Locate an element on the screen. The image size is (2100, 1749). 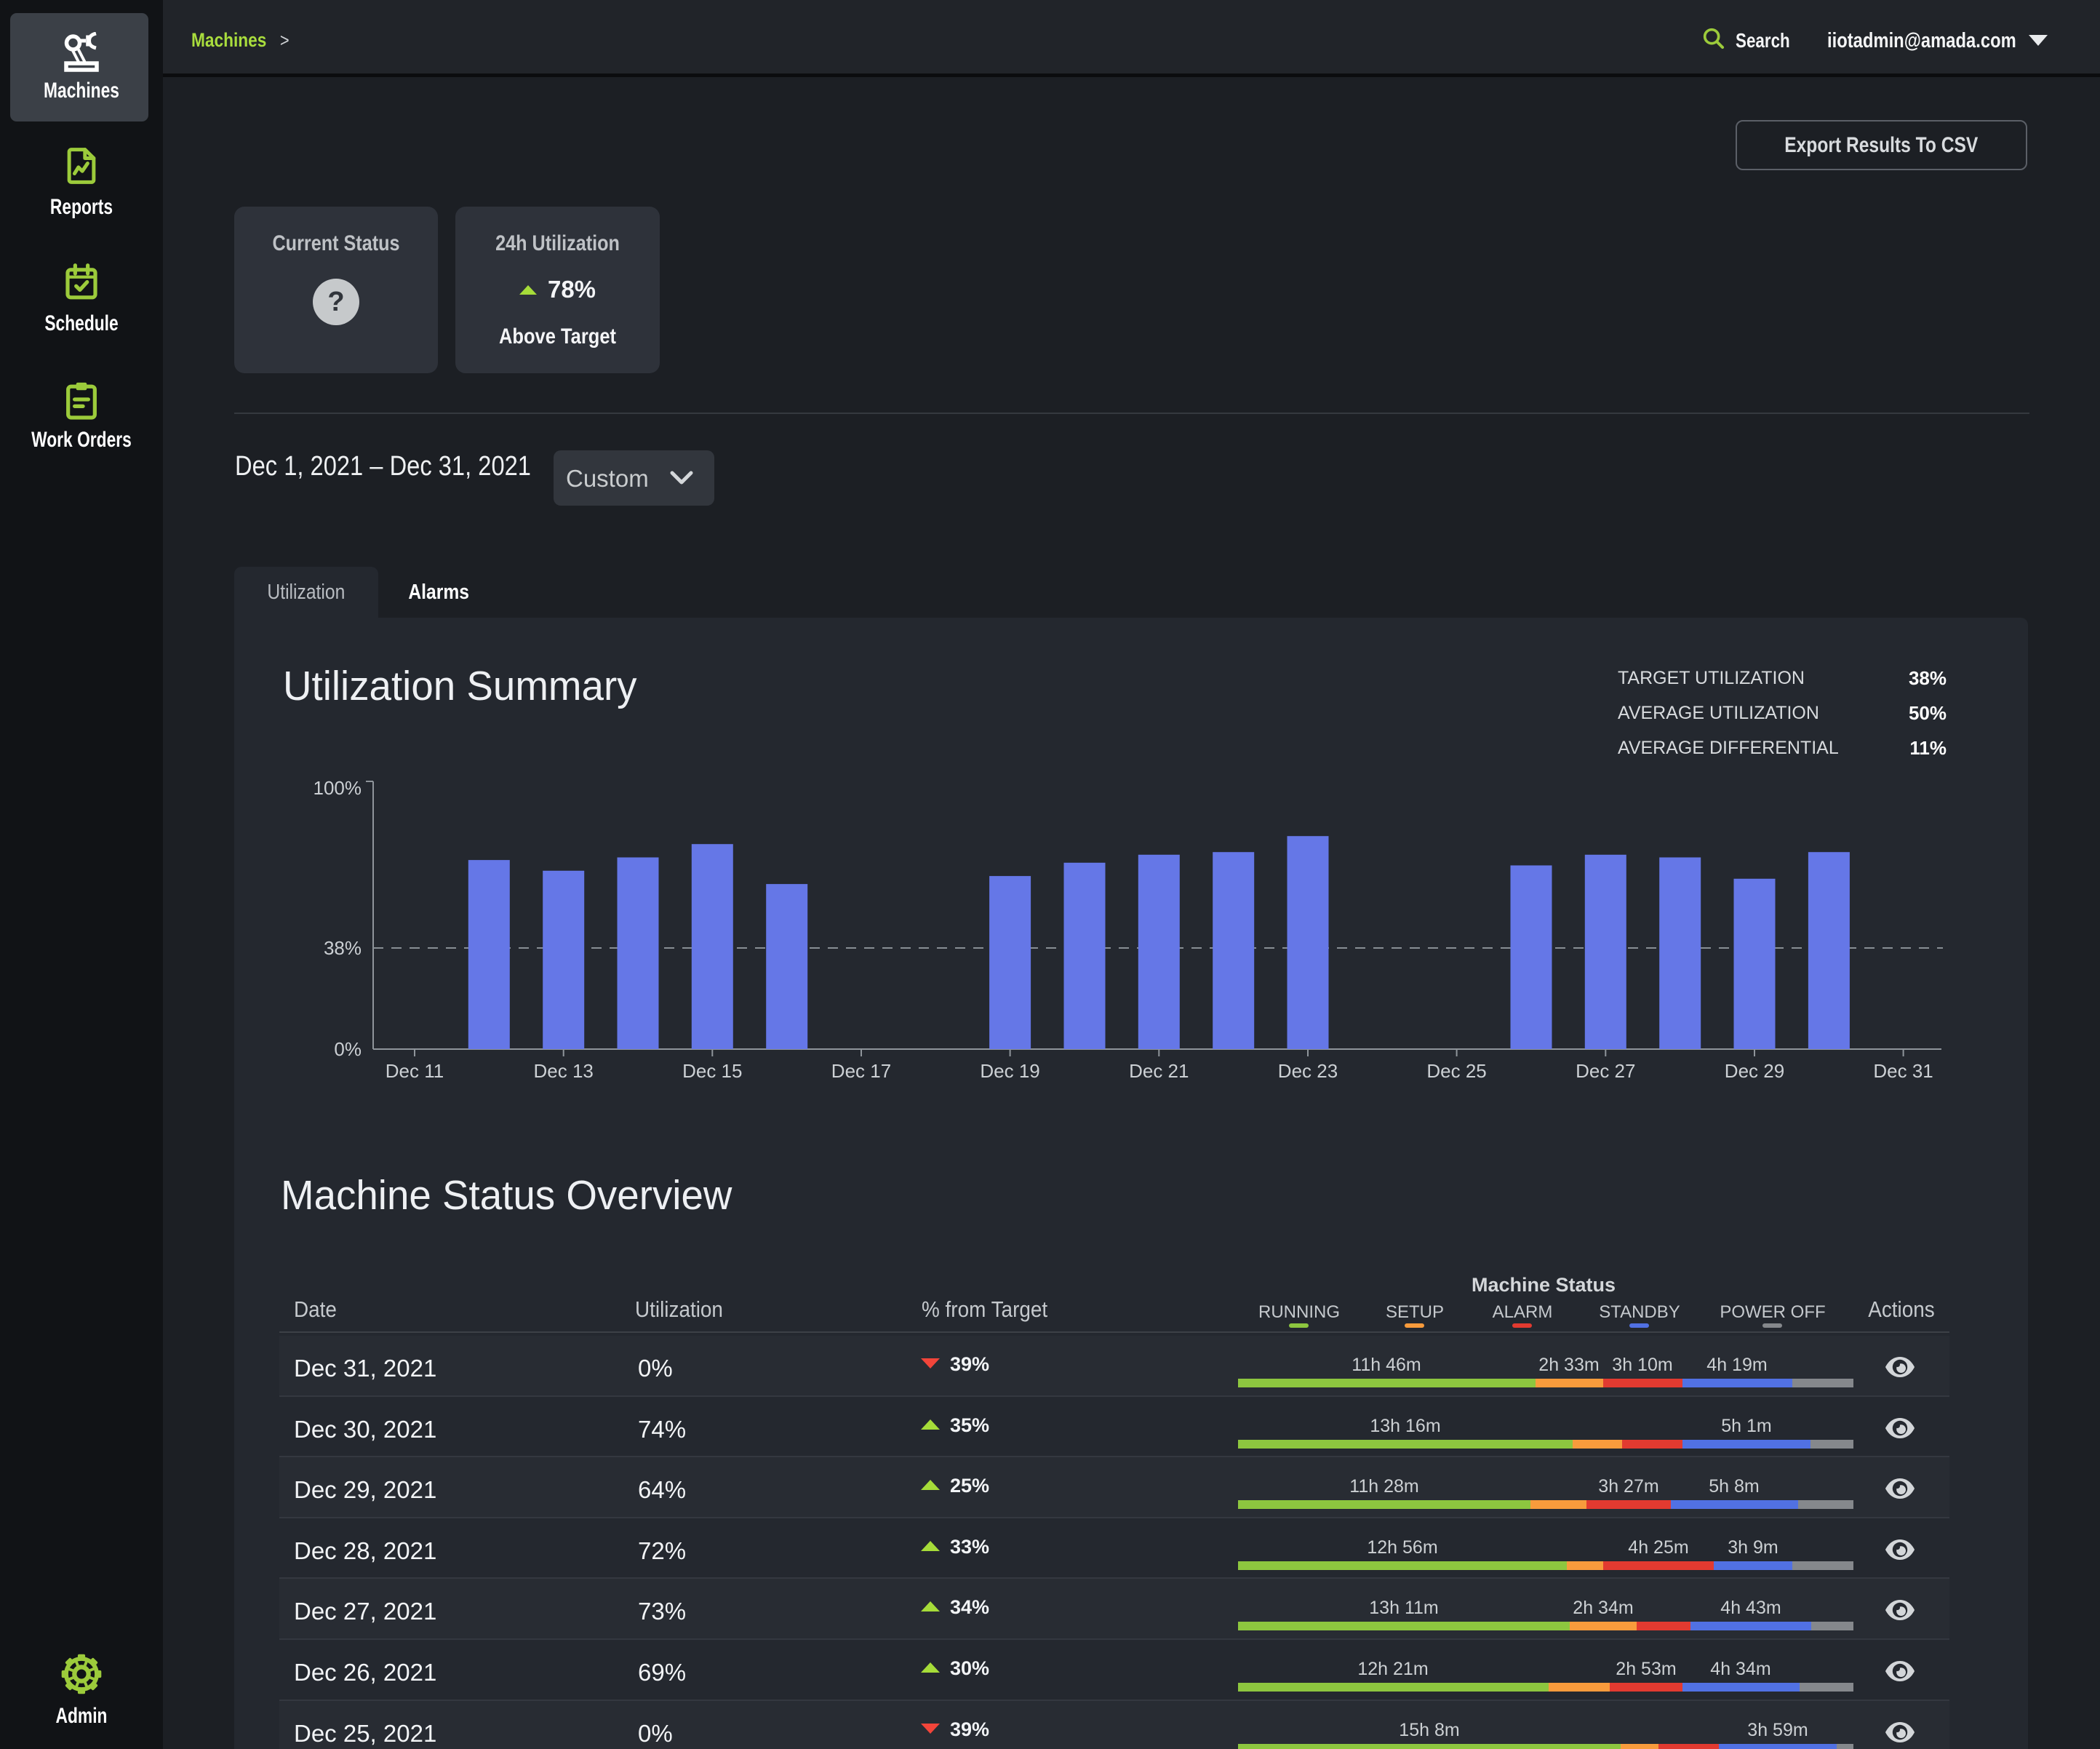
svg-text: Dec 13 is located at coordinates (564, 1071).